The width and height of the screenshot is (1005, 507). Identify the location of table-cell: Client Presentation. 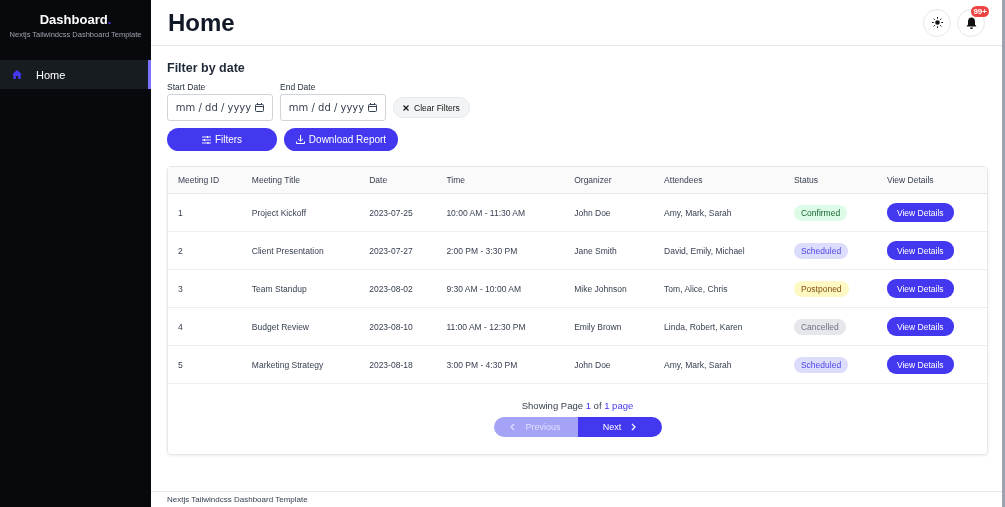
(300, 250).